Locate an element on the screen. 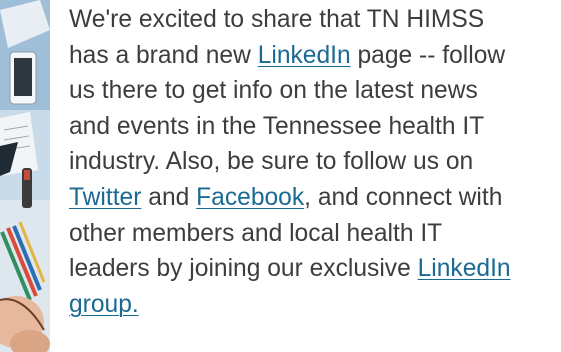 The width and height of the screenshot is (561, 352). facebook-link: Facebook is located at coordinates (250, 197).